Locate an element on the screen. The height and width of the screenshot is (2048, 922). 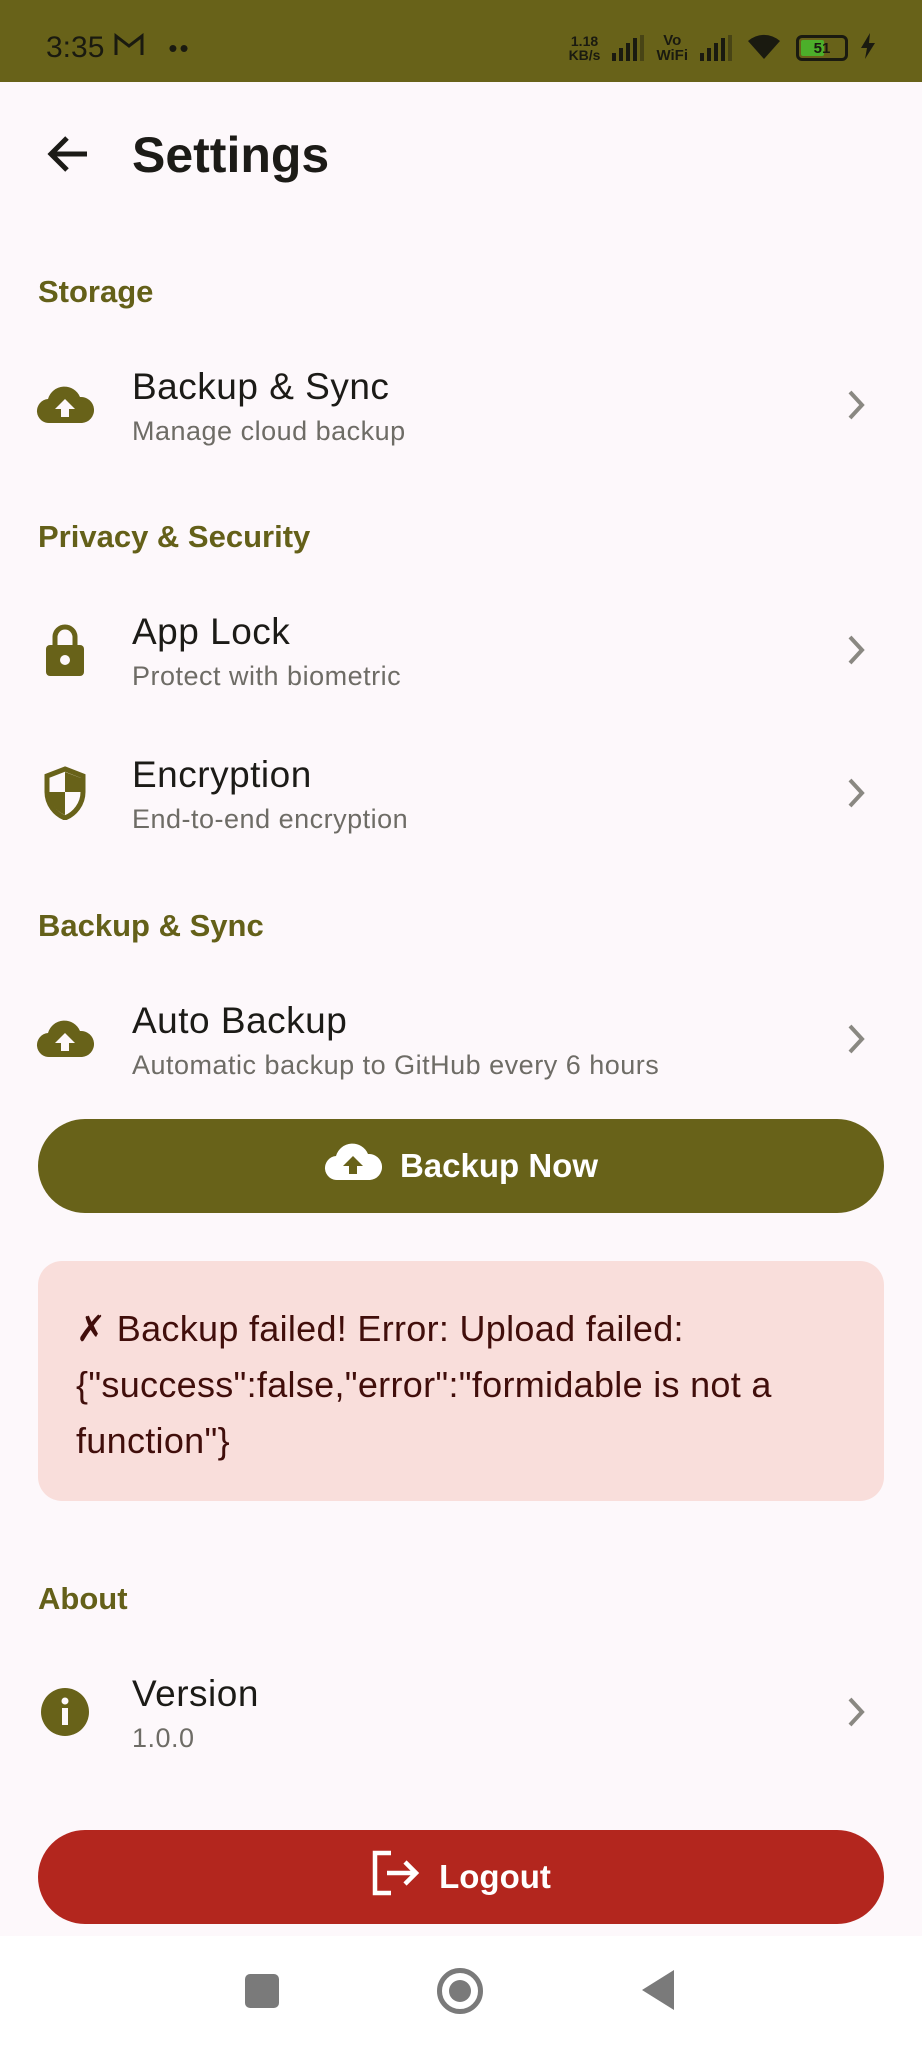
backup-now-button: Backup Now is located at coordinates (461, 1166).